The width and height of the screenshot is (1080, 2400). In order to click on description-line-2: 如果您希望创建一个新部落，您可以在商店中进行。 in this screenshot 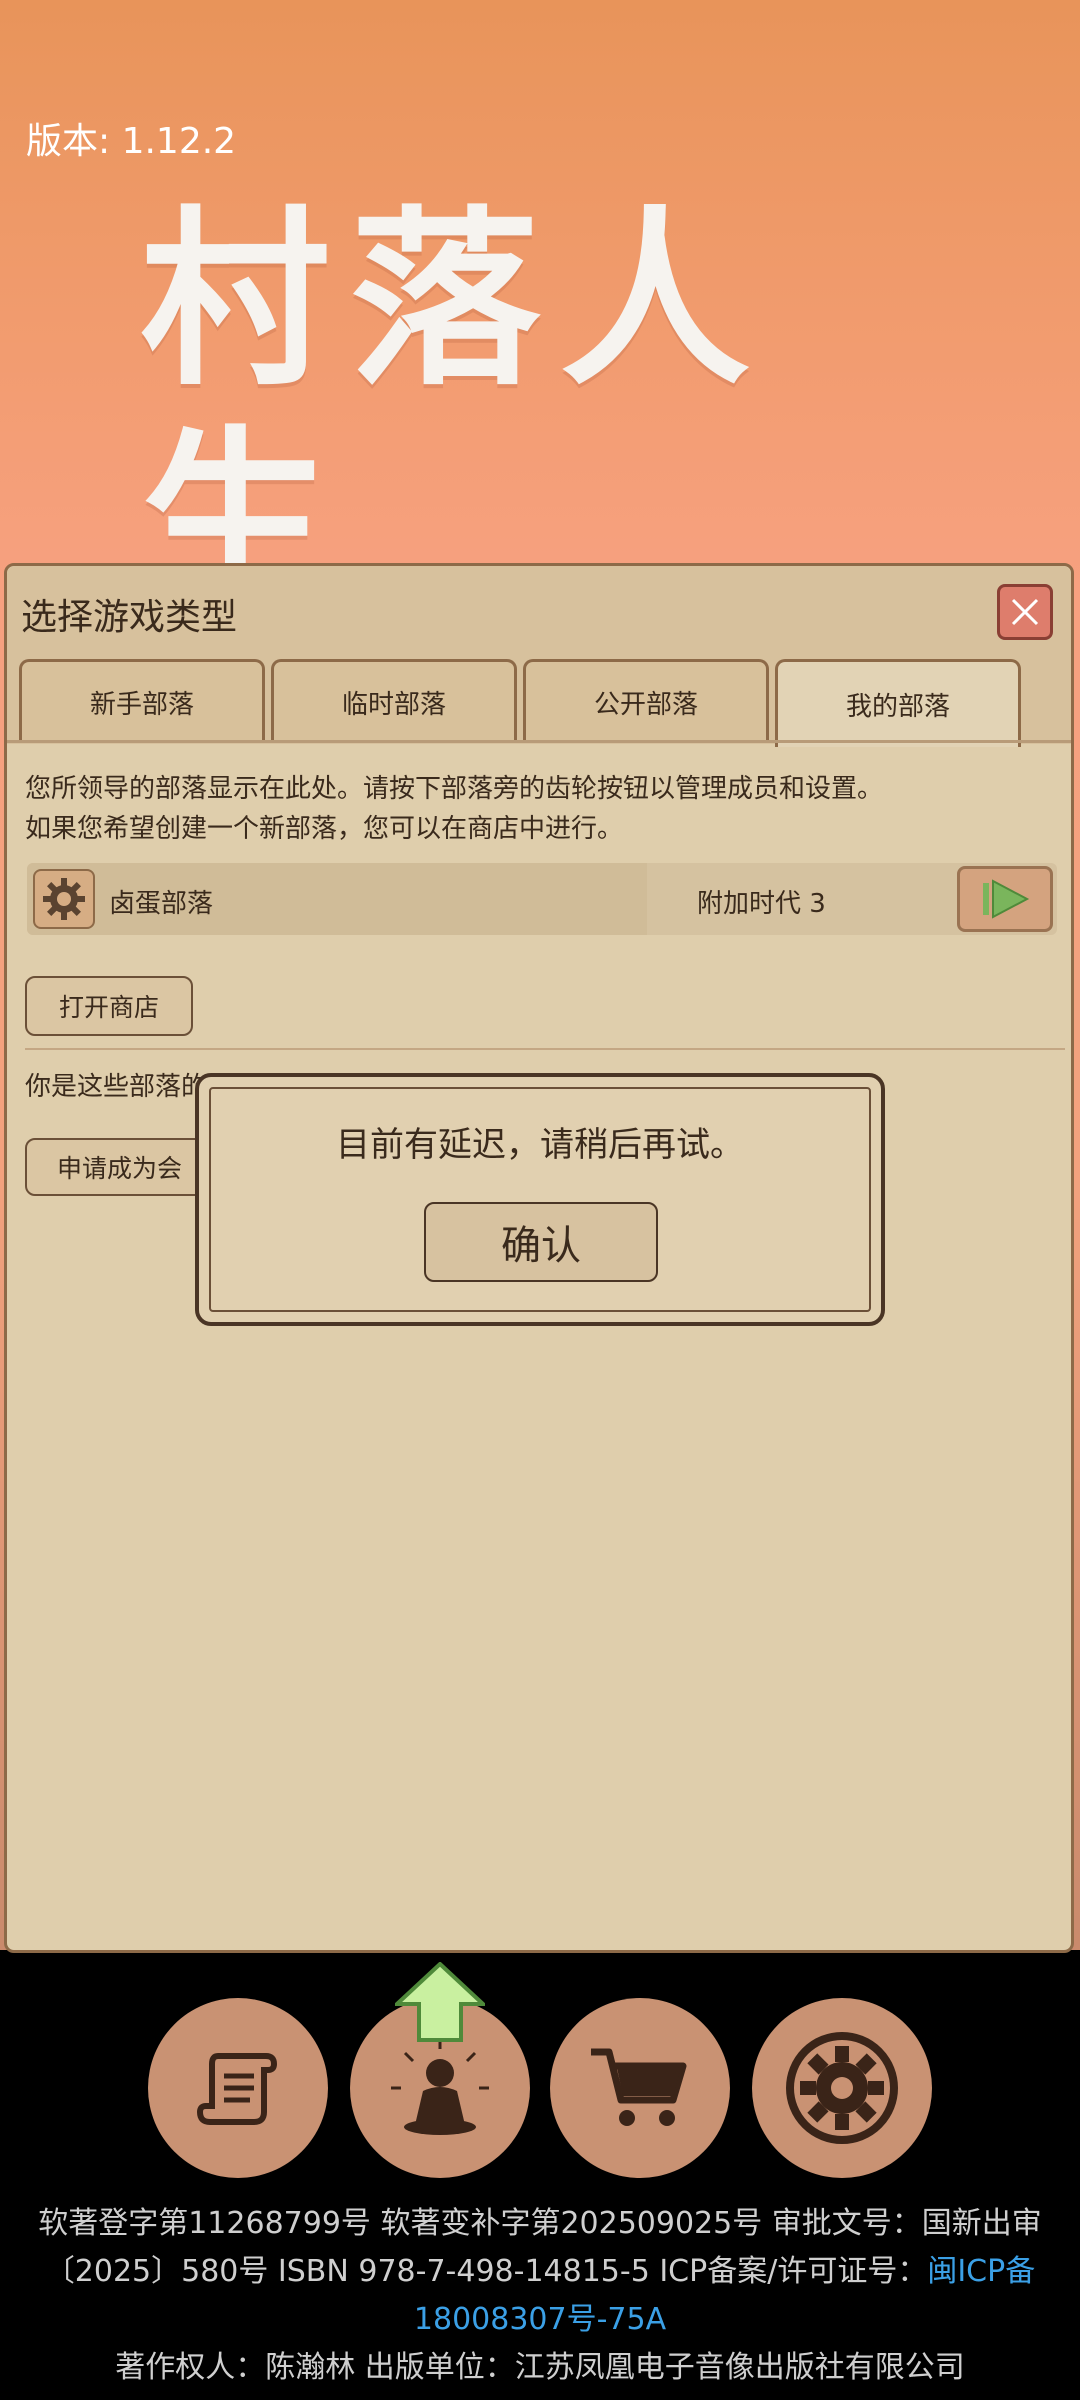, I will do `click(324, 829)`.